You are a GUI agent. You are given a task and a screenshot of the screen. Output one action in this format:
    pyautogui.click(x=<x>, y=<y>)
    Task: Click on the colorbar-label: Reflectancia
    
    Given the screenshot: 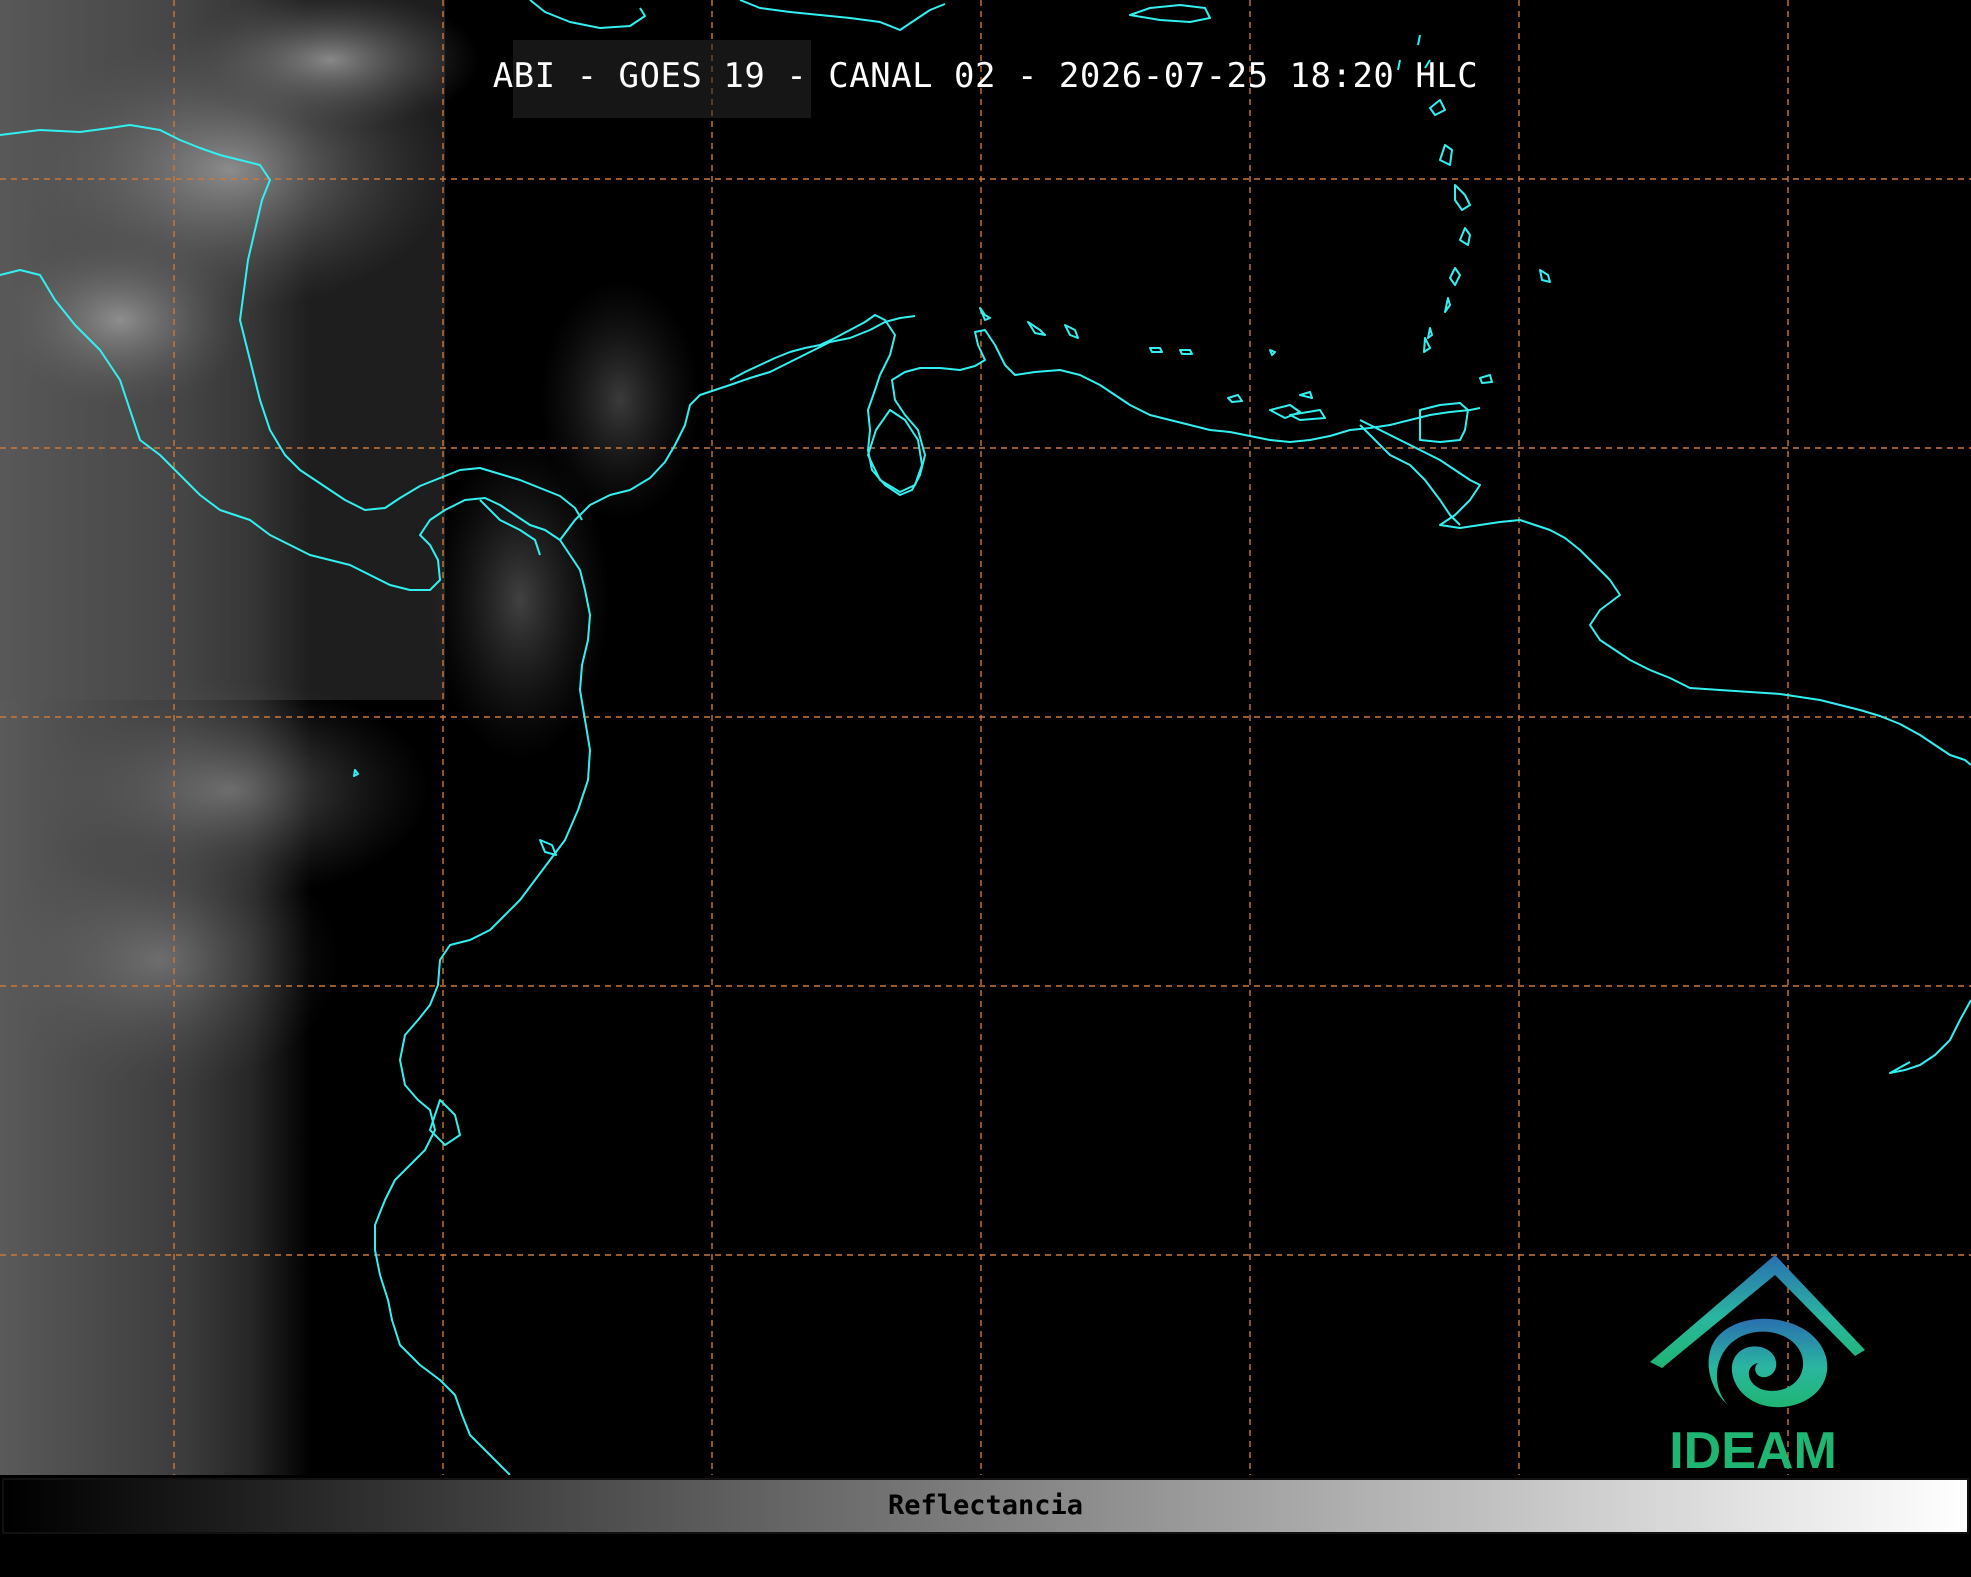 What is the action you would take?
    pyautogui.click(x=985, y=1505)
    